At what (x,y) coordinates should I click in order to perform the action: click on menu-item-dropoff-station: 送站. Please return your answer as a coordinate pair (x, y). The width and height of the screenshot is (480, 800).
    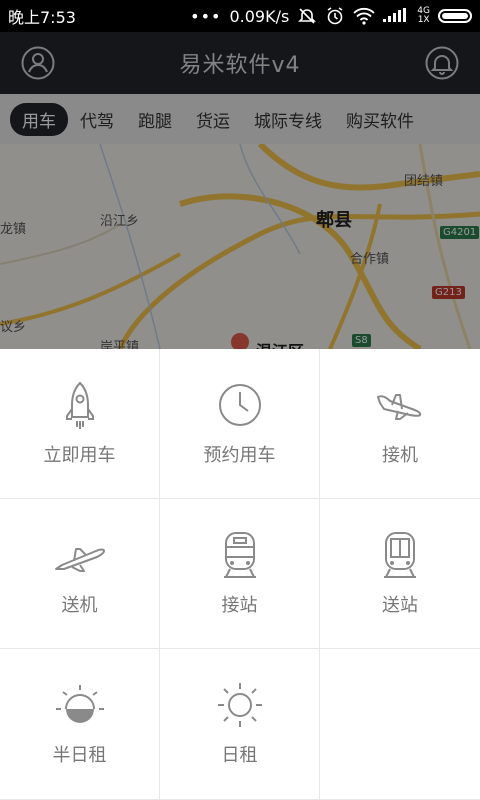
    Looking at the image, I should click on (400, 574).